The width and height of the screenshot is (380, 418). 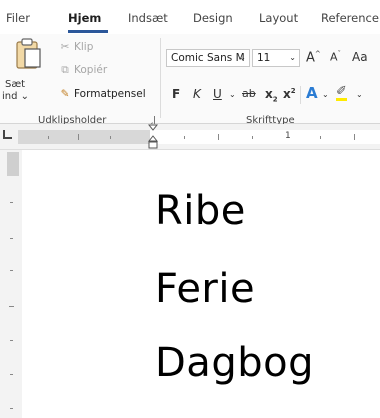 What do you see at coordinates (176, 94) in the screenshot?
I see `bold-button: F` at bounding box center [176, 94].